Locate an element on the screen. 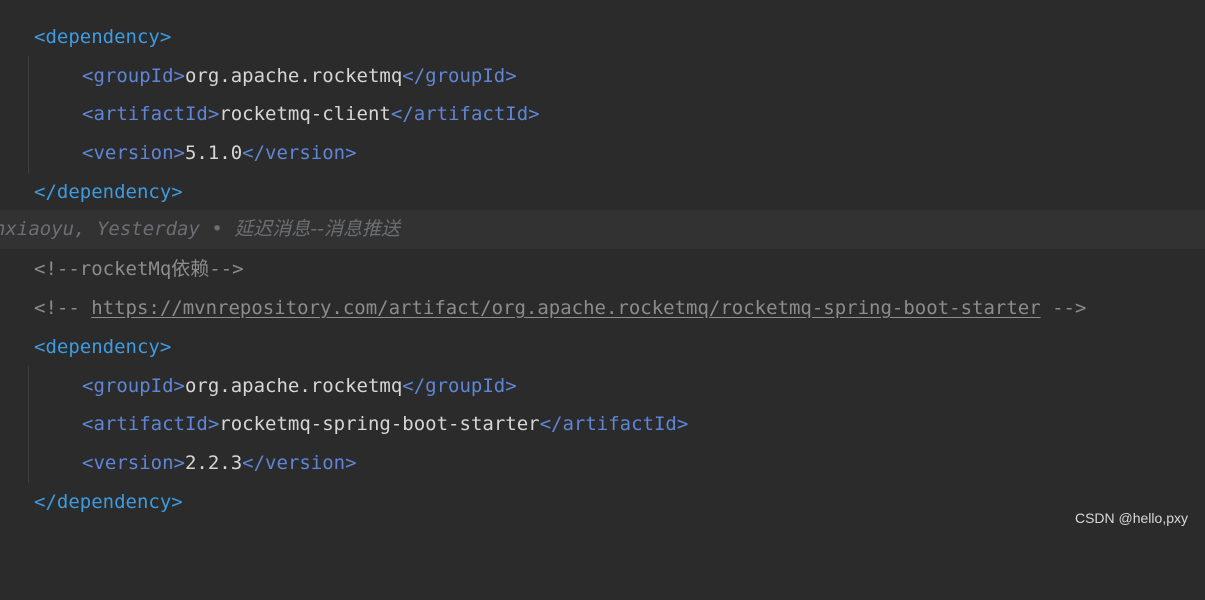  code-line: <version>5.1.0</version> is located at coordinates (602, 153).